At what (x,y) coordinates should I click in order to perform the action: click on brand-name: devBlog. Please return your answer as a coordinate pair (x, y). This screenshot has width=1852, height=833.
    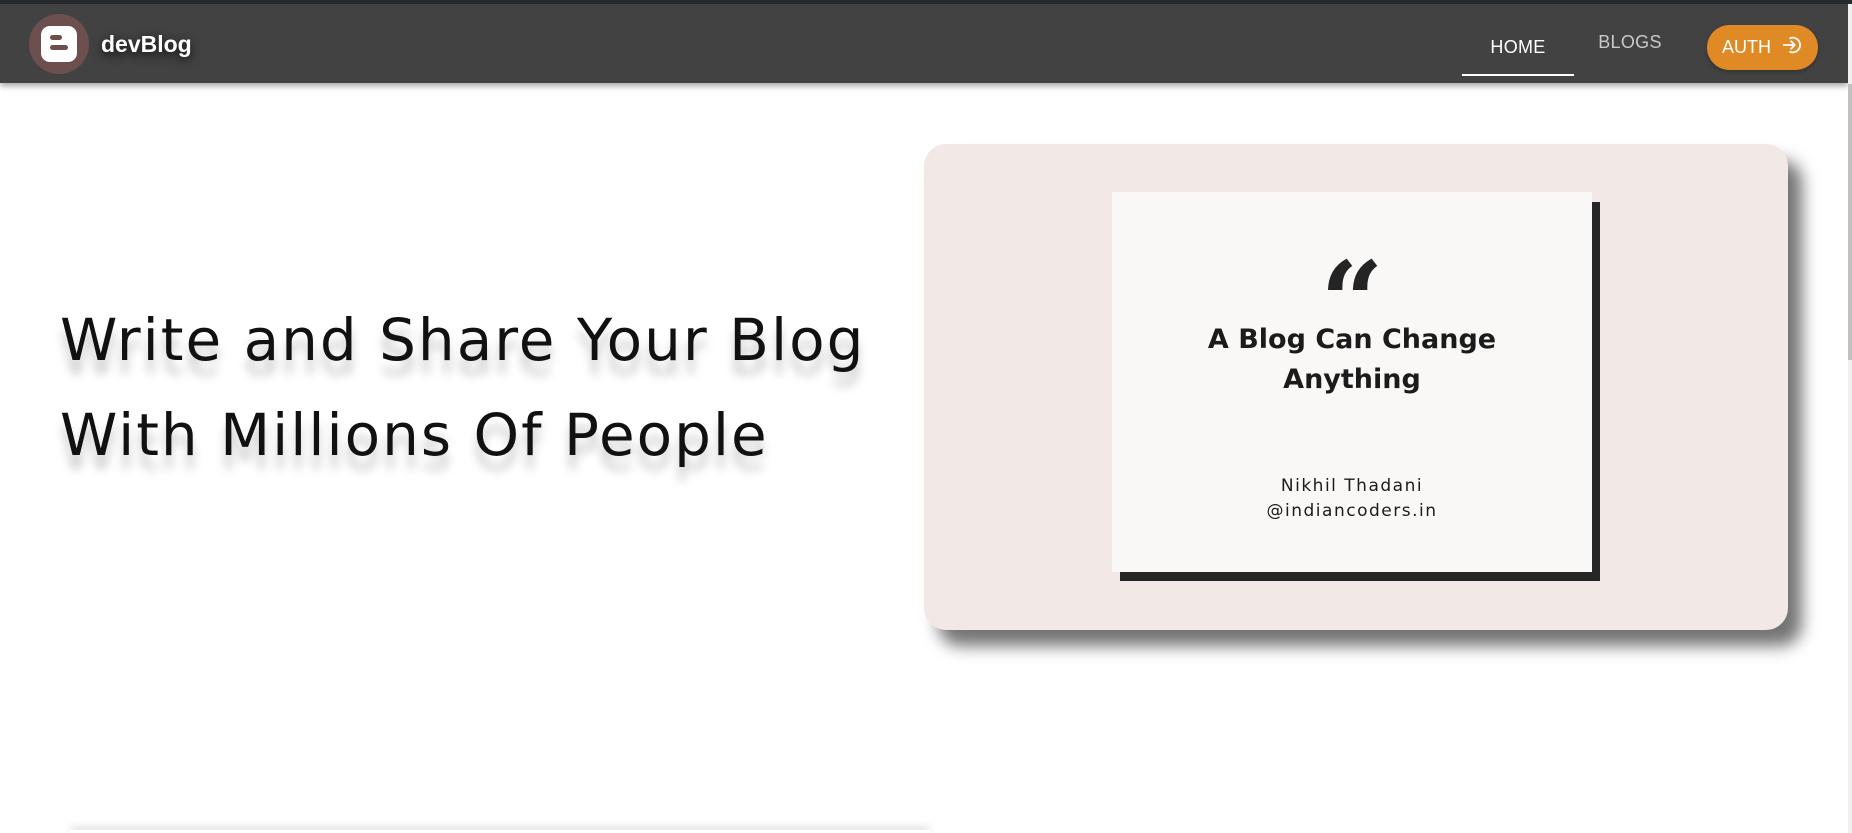
    Looking at the image, I should click on (146, 44).